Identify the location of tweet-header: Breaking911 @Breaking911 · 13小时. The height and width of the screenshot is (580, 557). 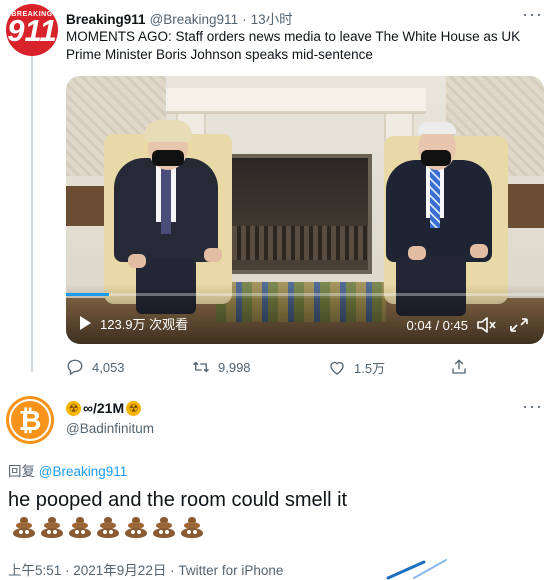
(179, 18).